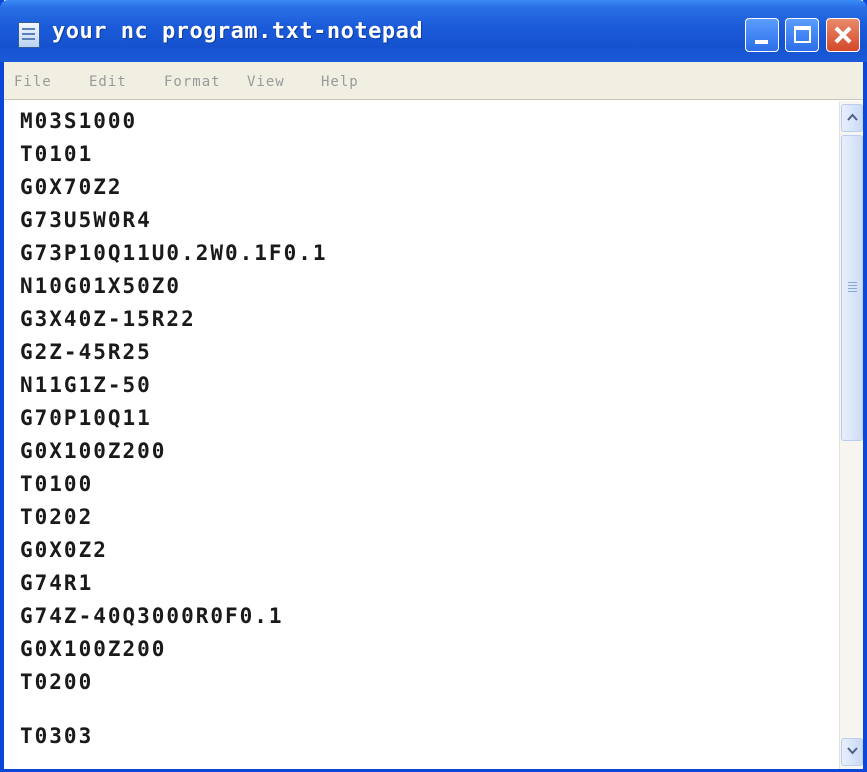  What do you see at coordinates (433, 81) in the screenshot?
I see `menu-bar: File Edit Format View Help` at bounding box center [433, 81].